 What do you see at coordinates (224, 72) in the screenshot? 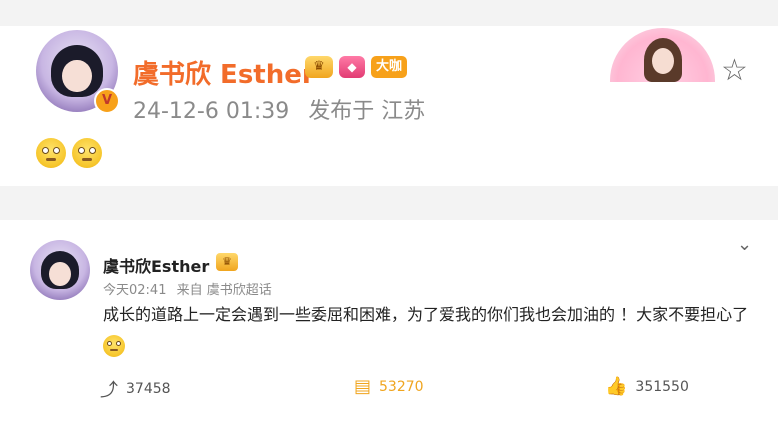
I see `author-name: 虞书欣 Esther` at bounding box center [224, 72].